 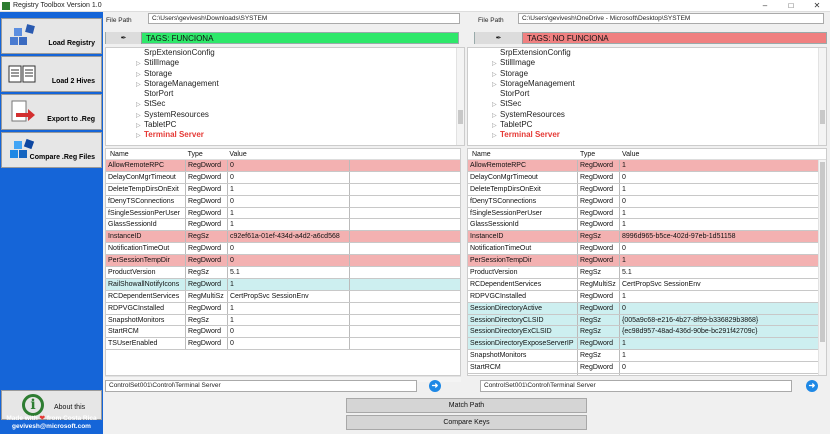 I want to click on compare-reg-files-button: Compare .Reg Files, so click(x=51, y=150).